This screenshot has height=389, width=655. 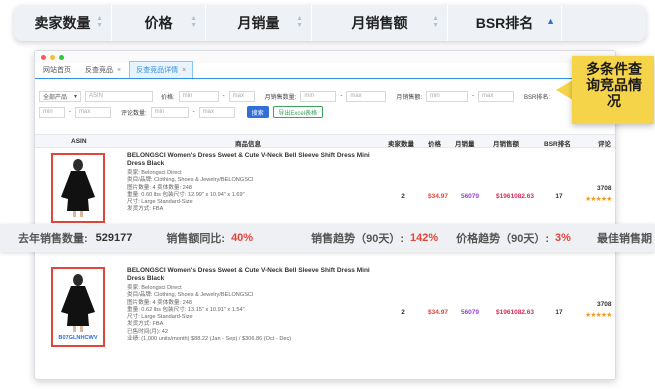 What do you see at coordinates (515, 196) in the screenshot?
I see `monthly-revenue-value: $1961082.63` at bounding box center [515, 196].